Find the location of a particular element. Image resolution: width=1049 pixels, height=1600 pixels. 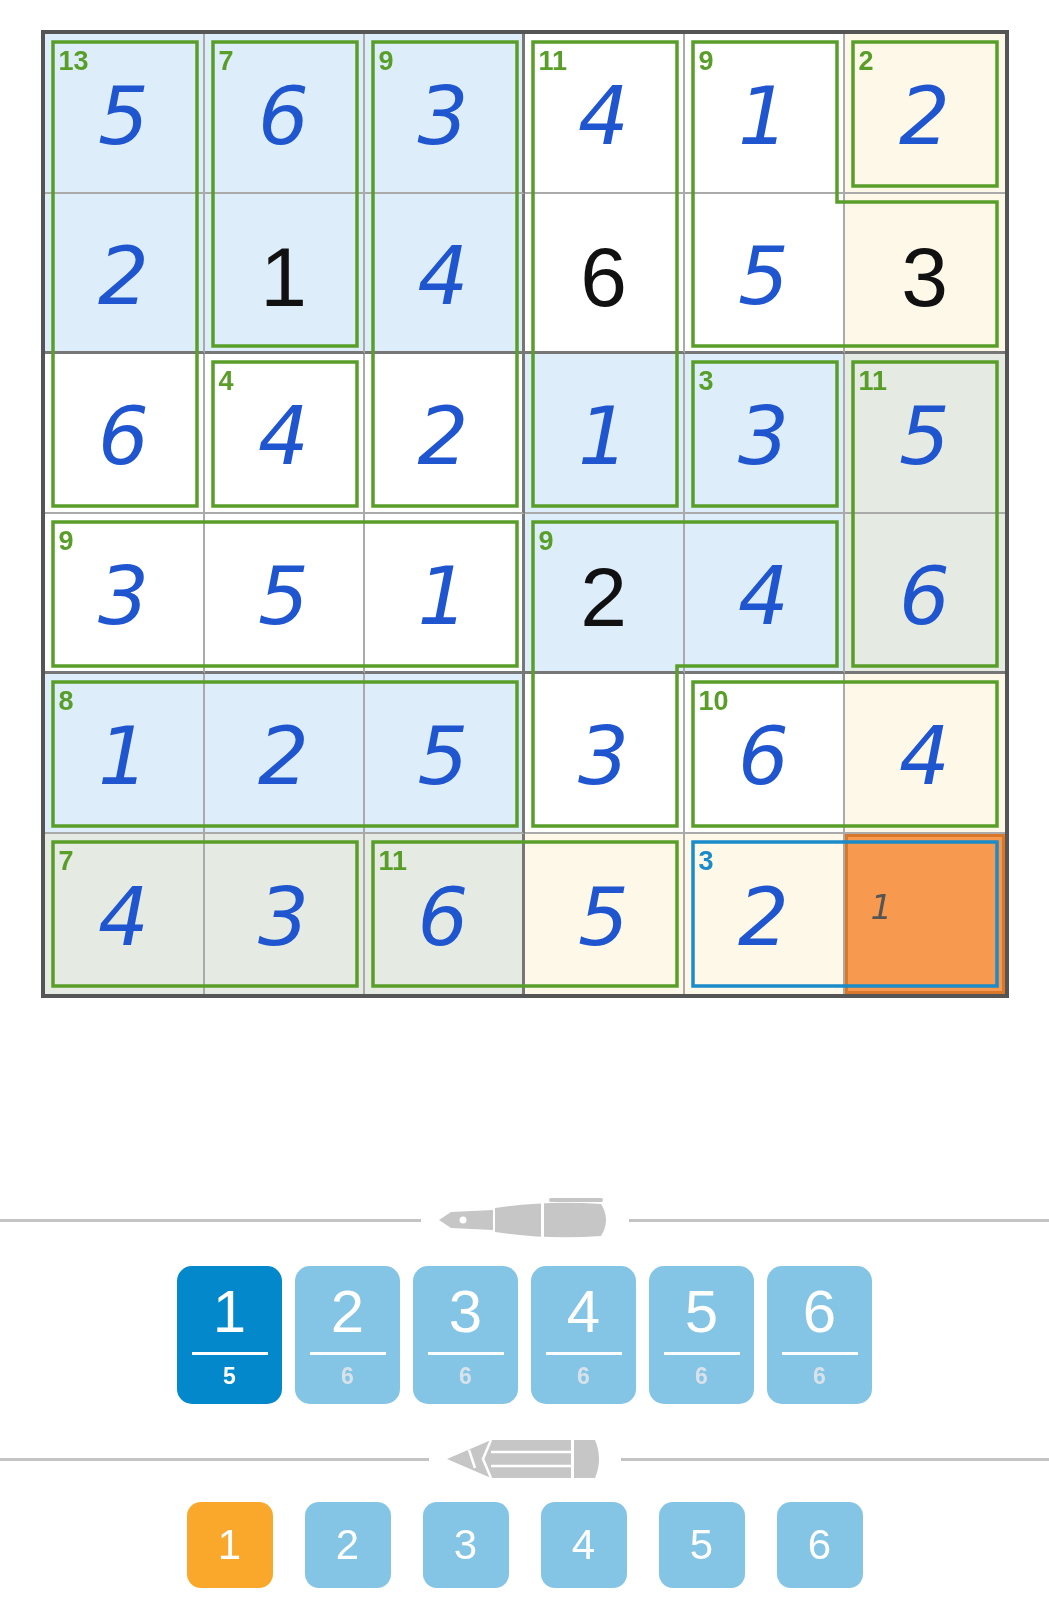

cage-sum: 13 is located at coordinates (73, 61).